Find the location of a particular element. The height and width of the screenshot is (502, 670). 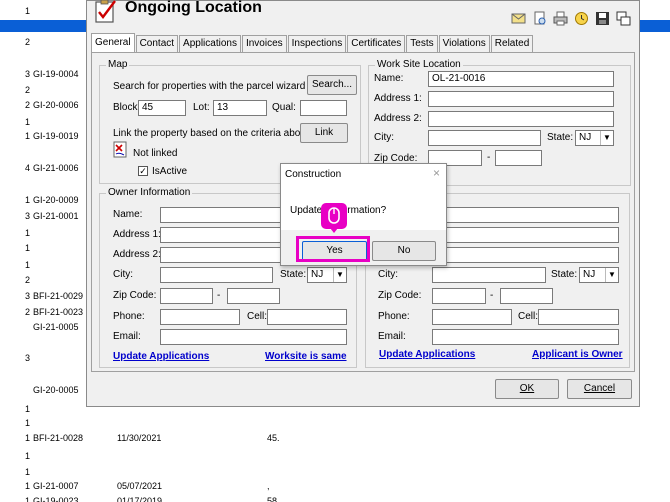

applicant-cell-label: Cell: is located at coordinates (528, 316).